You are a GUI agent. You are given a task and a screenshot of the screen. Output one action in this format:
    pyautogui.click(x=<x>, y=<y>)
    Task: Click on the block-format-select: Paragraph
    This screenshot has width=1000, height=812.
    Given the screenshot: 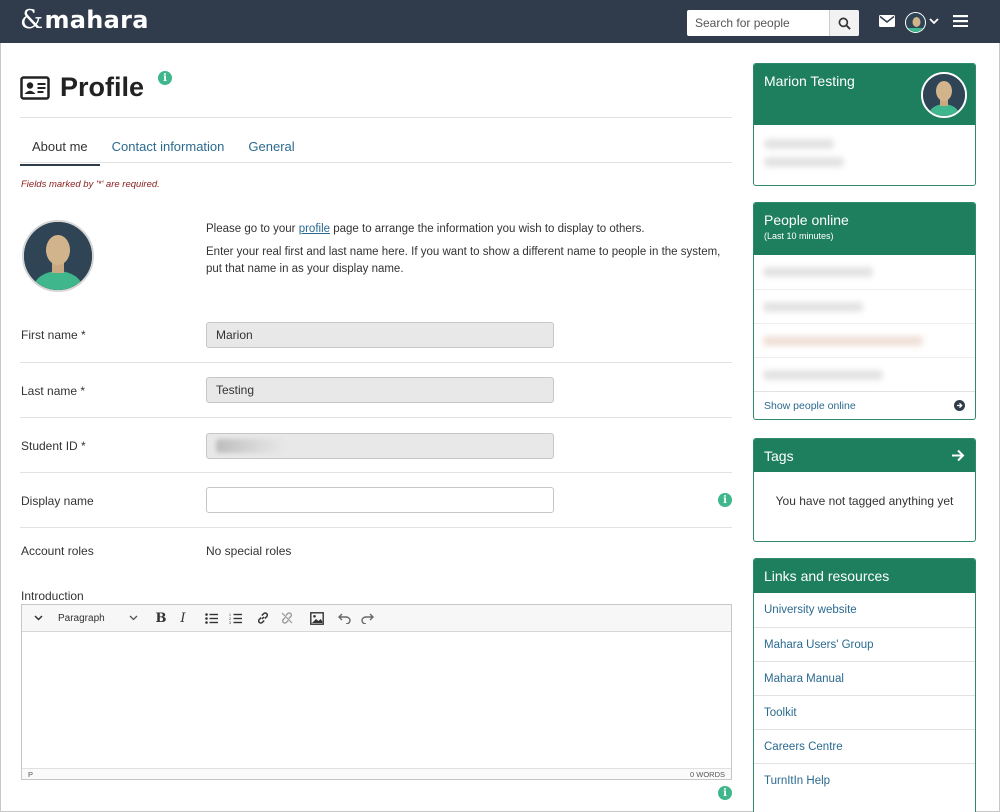 What is the action you would take?
    pyautogui.click(x=94, y=618)
    